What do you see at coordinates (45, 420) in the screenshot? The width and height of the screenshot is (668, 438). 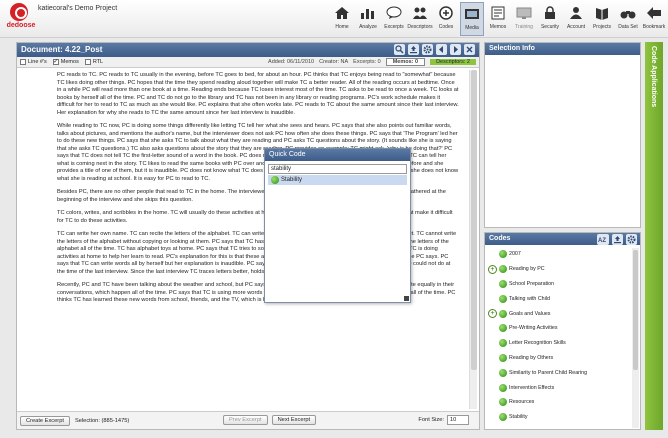 I see `create-excerpt-button: Create Excerpt` at bounding box center [45, 420].